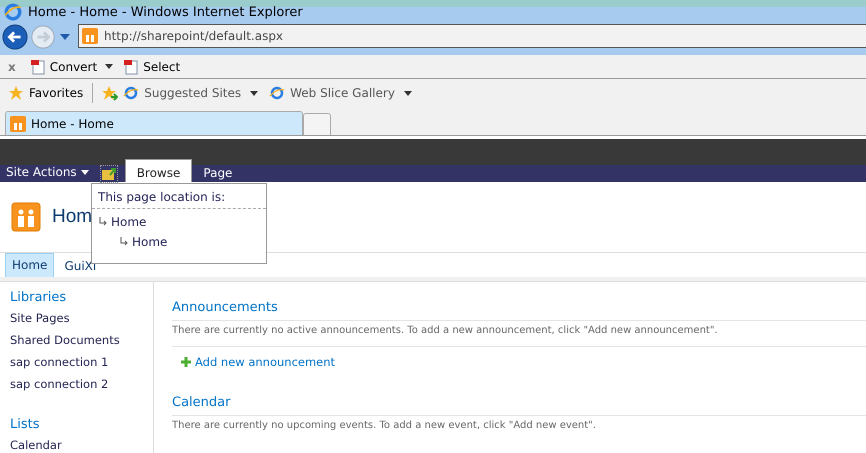 The image size is (866, 453). Describe the element at coordinates (41, 172) in the screenshot. I see `site-actions-menu: Site Actions` at that location.